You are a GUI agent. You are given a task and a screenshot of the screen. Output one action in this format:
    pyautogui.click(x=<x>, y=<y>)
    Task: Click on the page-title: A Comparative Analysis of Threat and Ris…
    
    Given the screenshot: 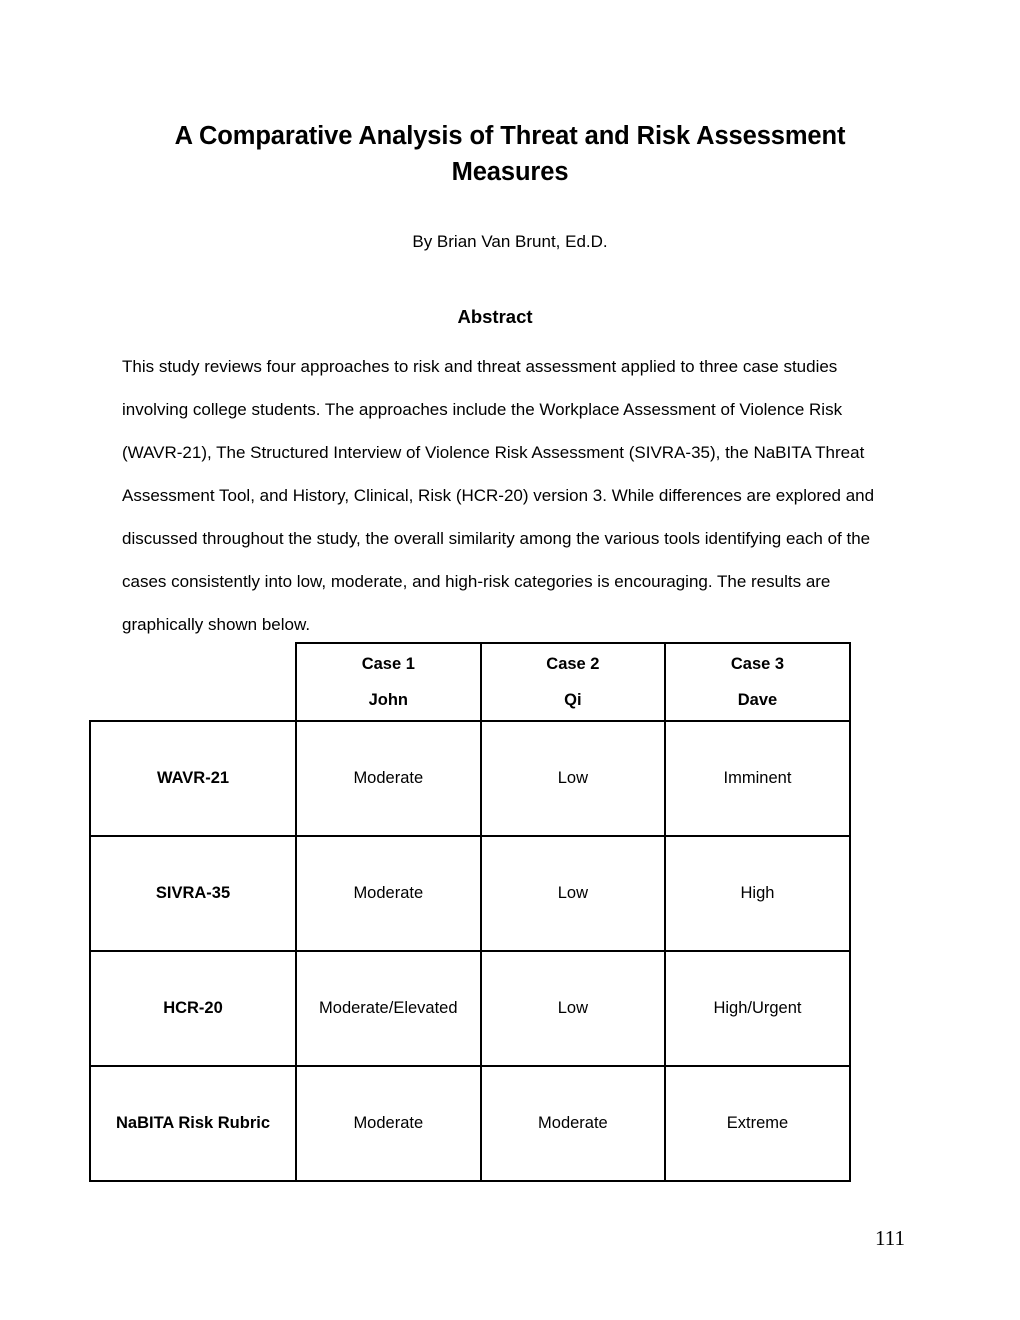 What is the action you would take?
    pyautogui.click(x=510, y=154)
    